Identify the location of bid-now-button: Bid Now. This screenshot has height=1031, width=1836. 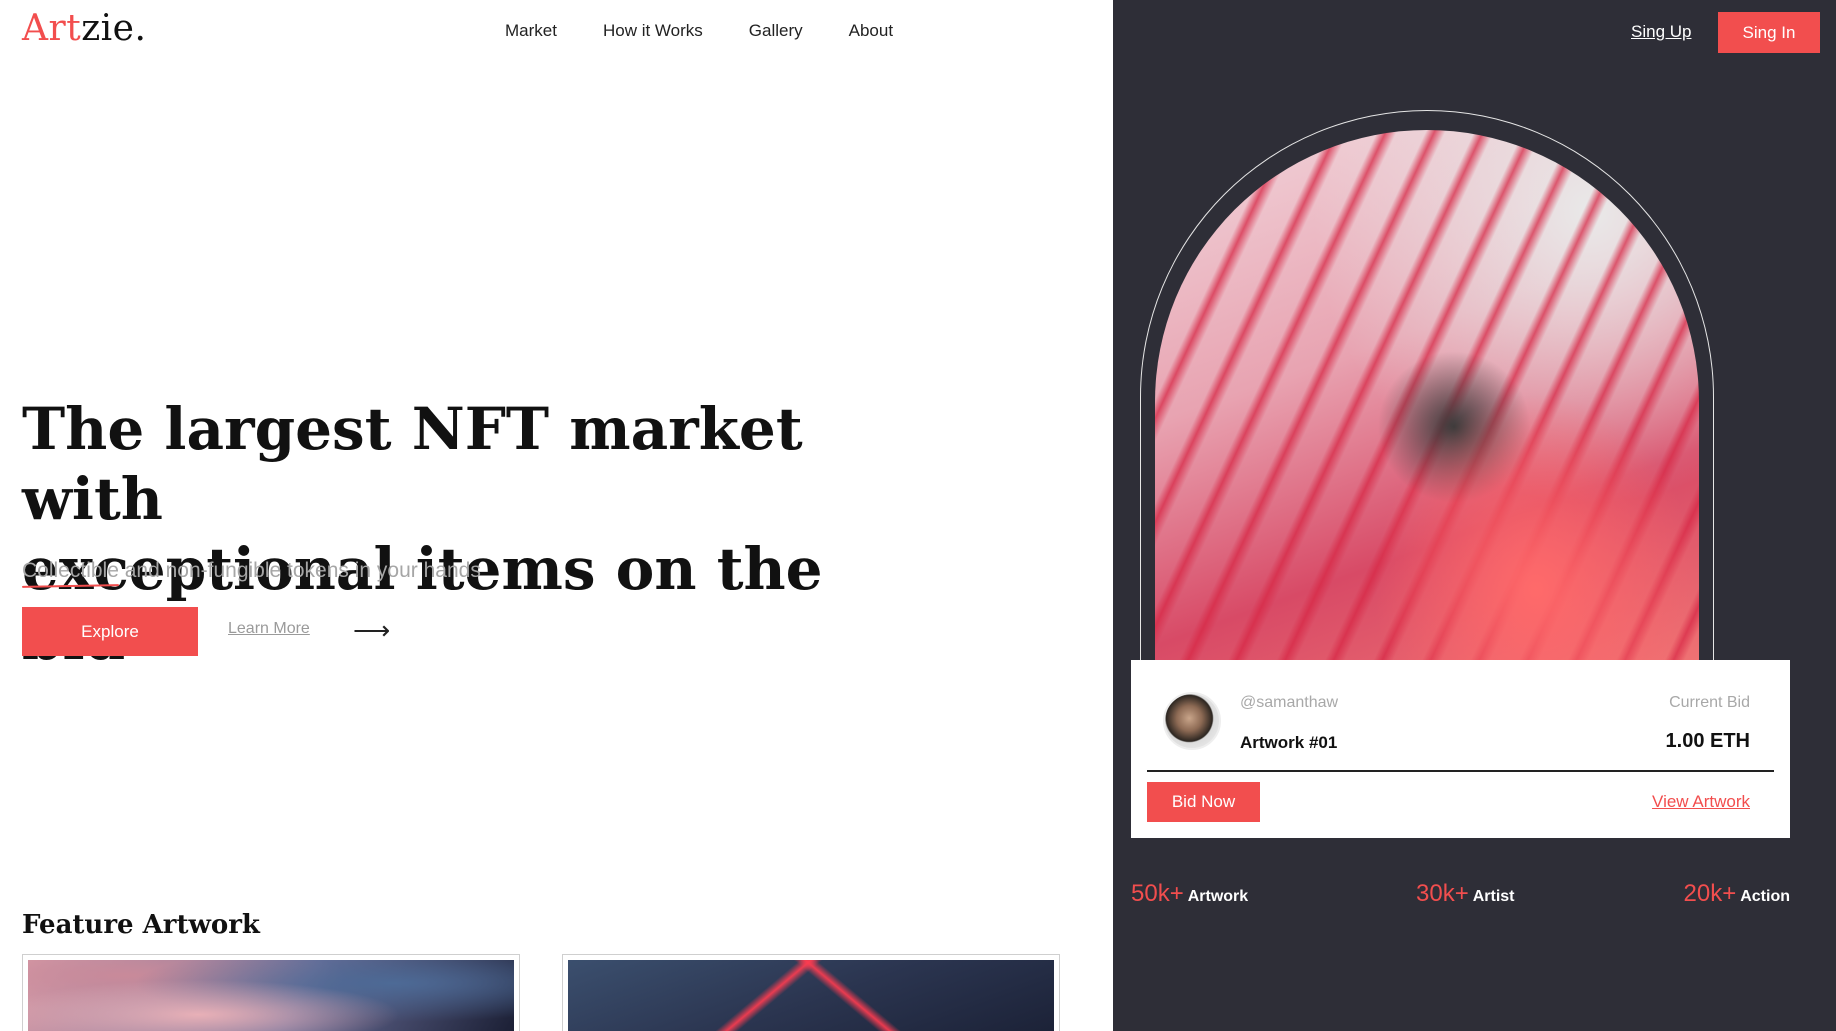
(1203, 802).